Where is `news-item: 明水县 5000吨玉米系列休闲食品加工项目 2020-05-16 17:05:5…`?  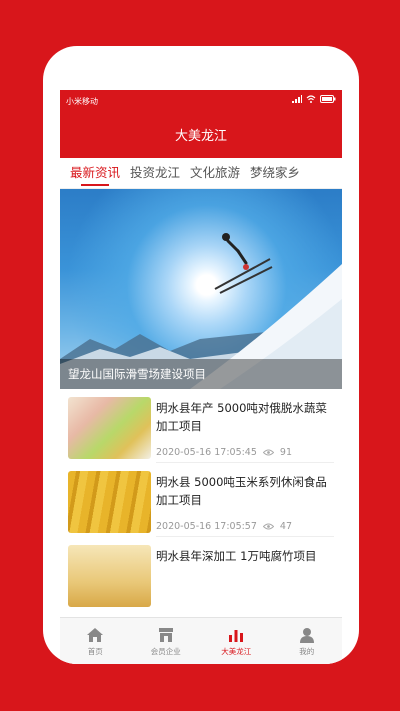
news-item: 明水县 5000吨玉米系列休闲食品加工项目 2020-05-16 17:05:5… is located at coordinates (201, 505).